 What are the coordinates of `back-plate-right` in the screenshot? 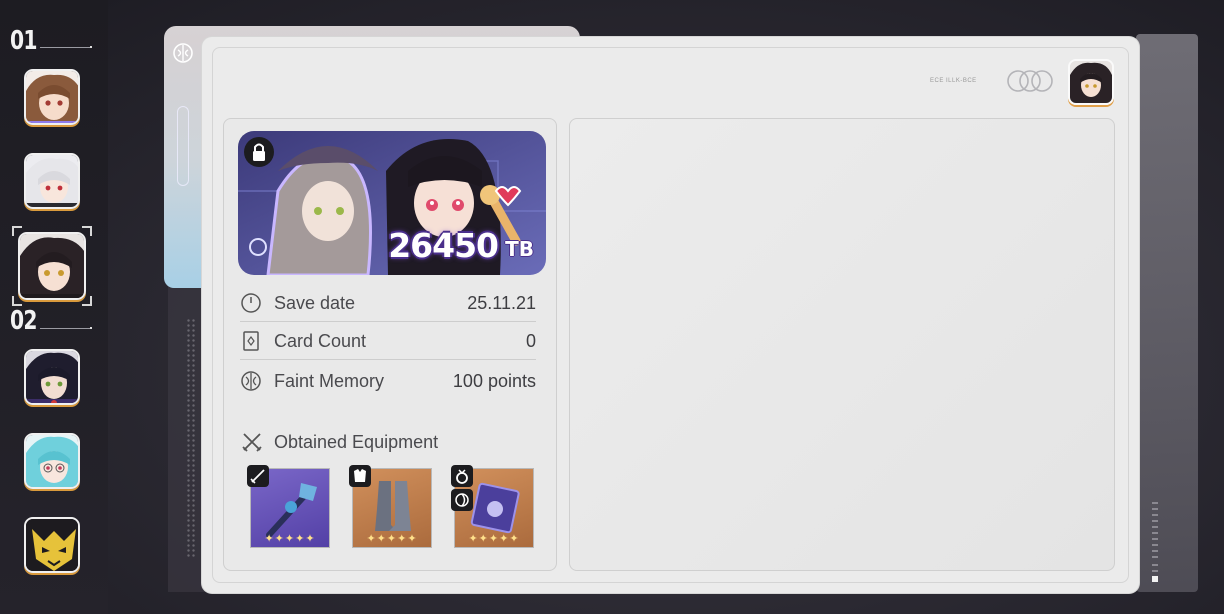 It's located at (1167, 313).